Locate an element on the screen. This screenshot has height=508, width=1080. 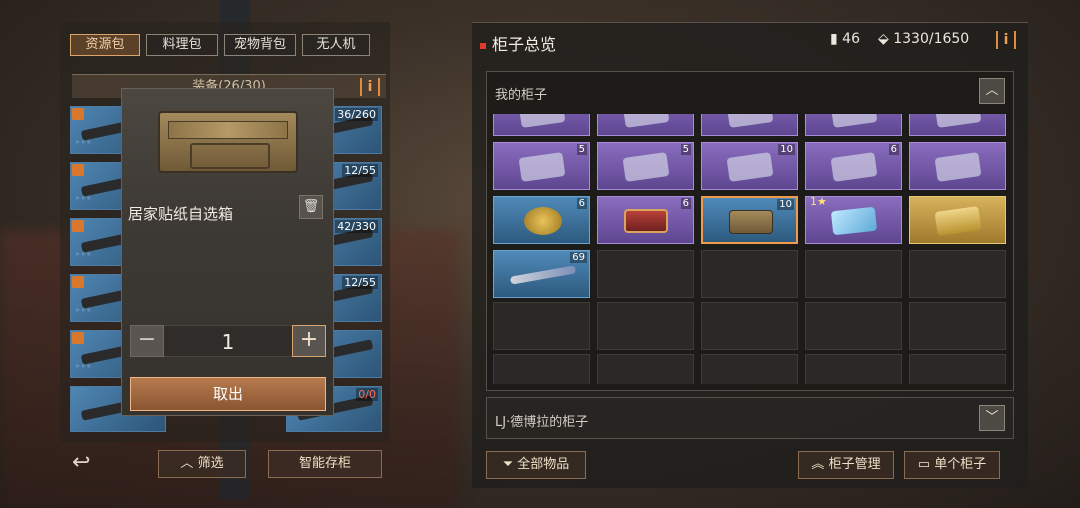
single-locker-button: ▭ 单个柜子 is located at coordinates (952, 465).